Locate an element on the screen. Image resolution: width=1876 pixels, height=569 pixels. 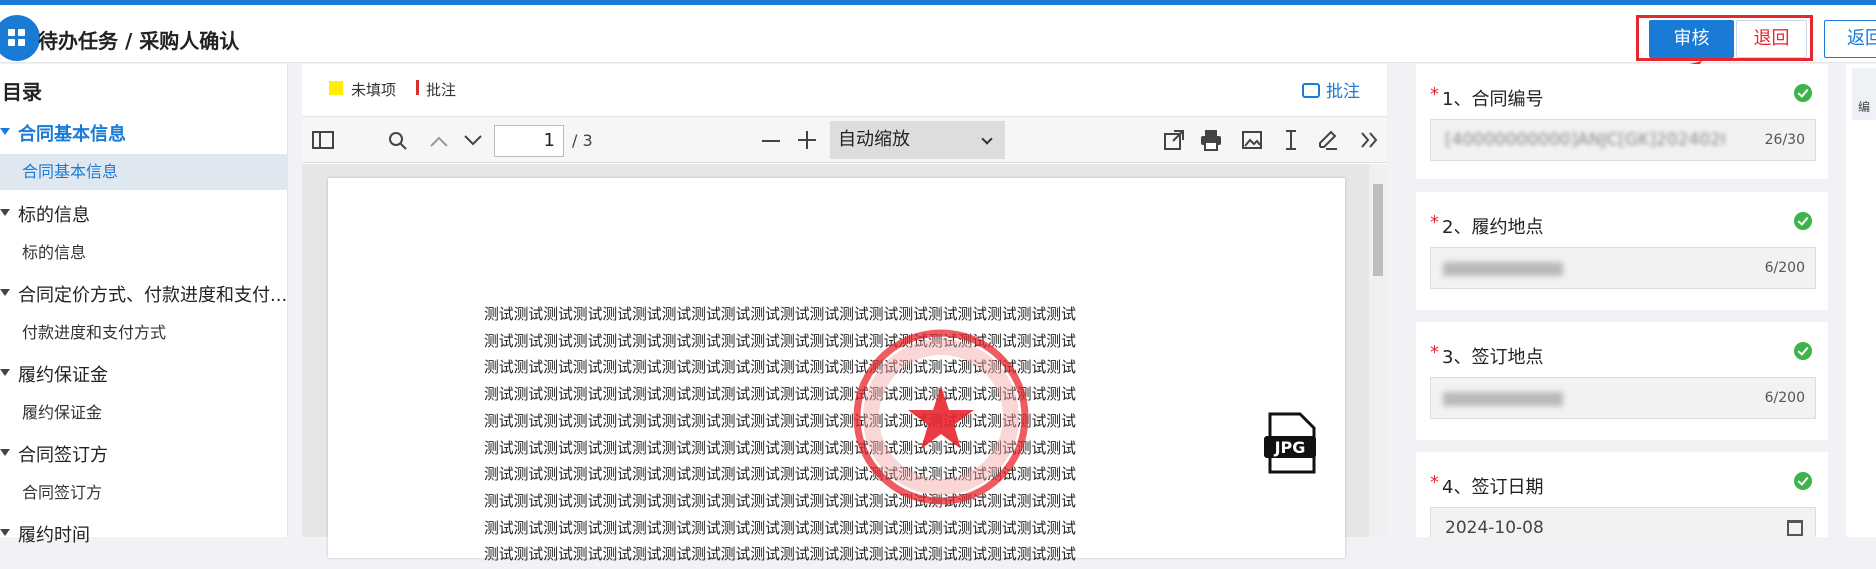
sidebar-toggle-icon is located at coordinates (323, 140).